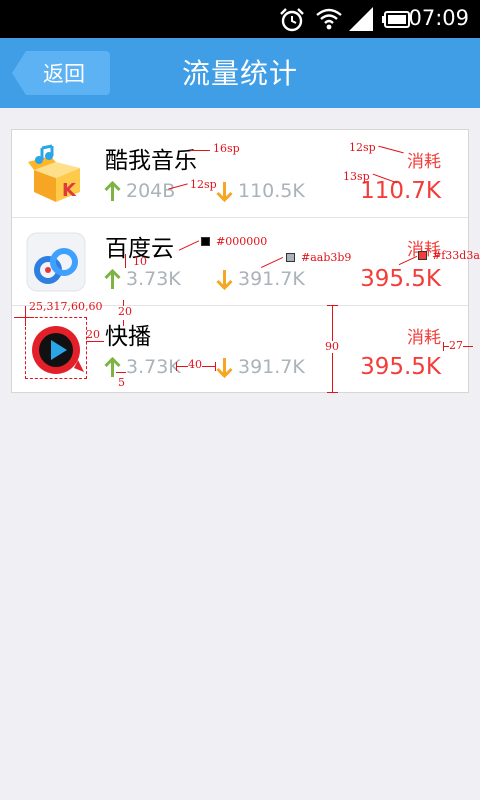 This screenshot has width=480, height=800. Describe the element at coordinates (125, 311) in the screenshot. I see `annotation-gap-20-top: 20` at that location.